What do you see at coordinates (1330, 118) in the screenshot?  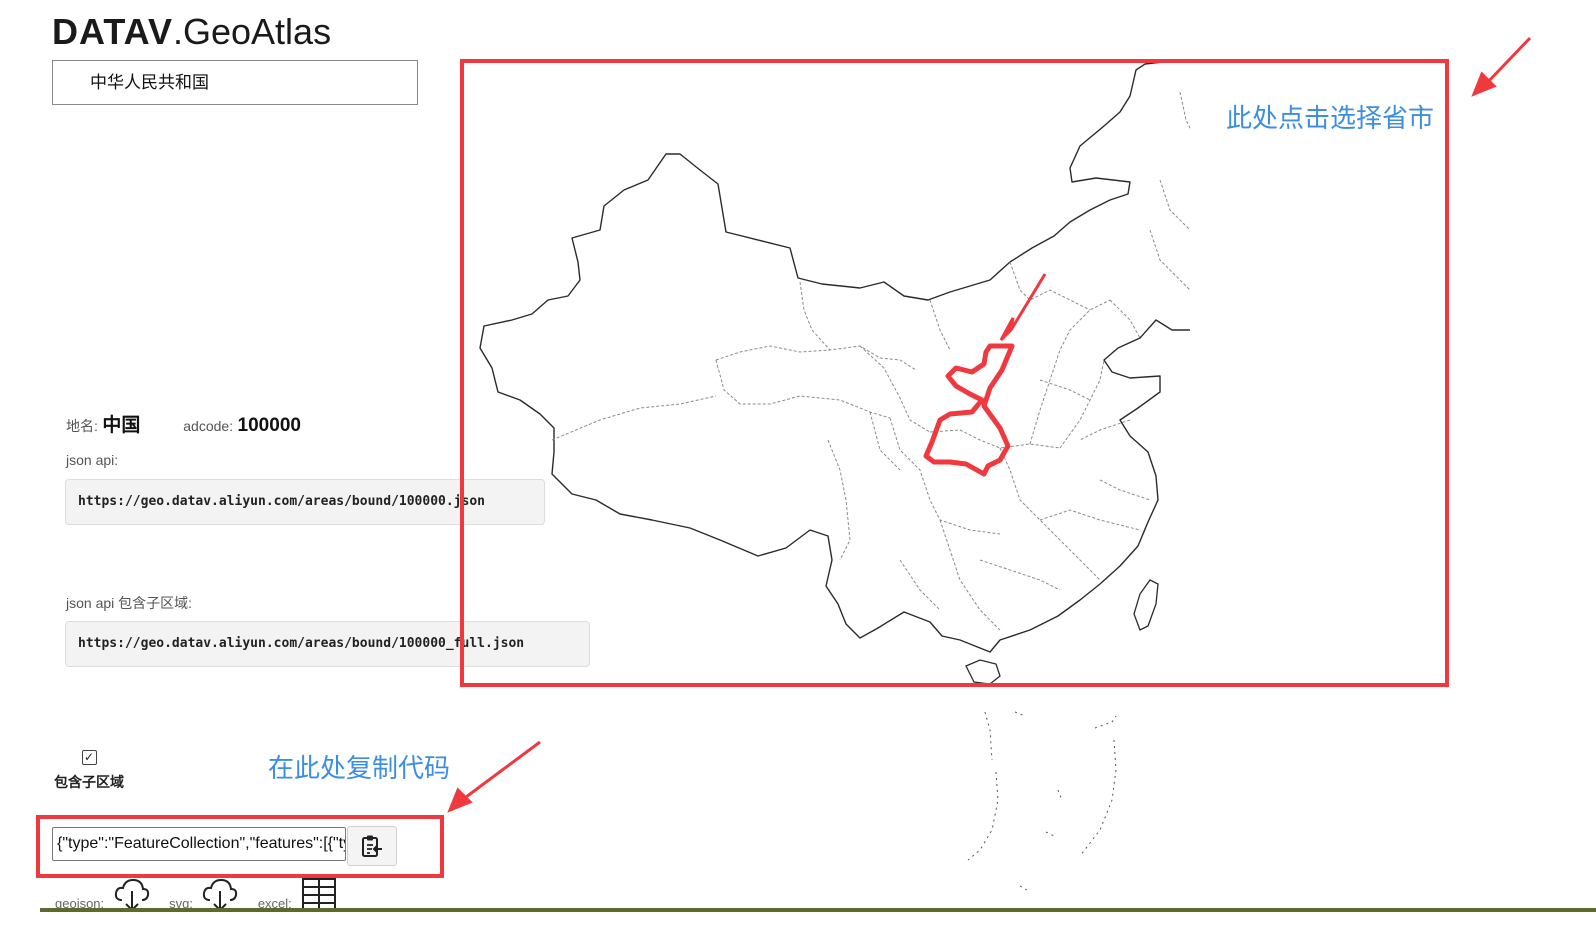 I see `map-hint-text: 此处点击选择省市` at bounding box center [1330, 118].